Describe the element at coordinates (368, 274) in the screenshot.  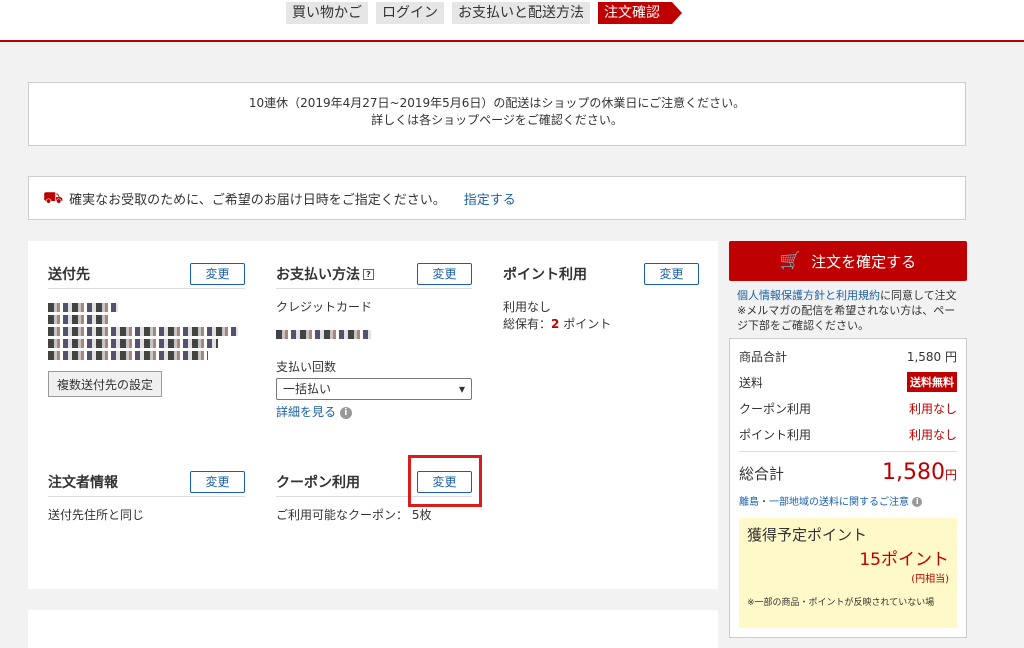
I see `help-icon: ?` at that location.